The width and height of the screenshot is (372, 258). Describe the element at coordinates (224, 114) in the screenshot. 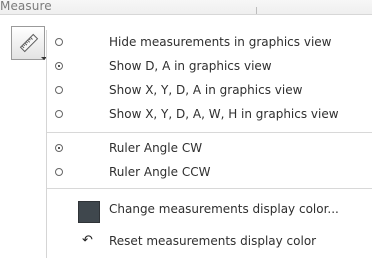

I see `menu-item-label: Show X, Y, D, A, W, H in graphics view` at that location.